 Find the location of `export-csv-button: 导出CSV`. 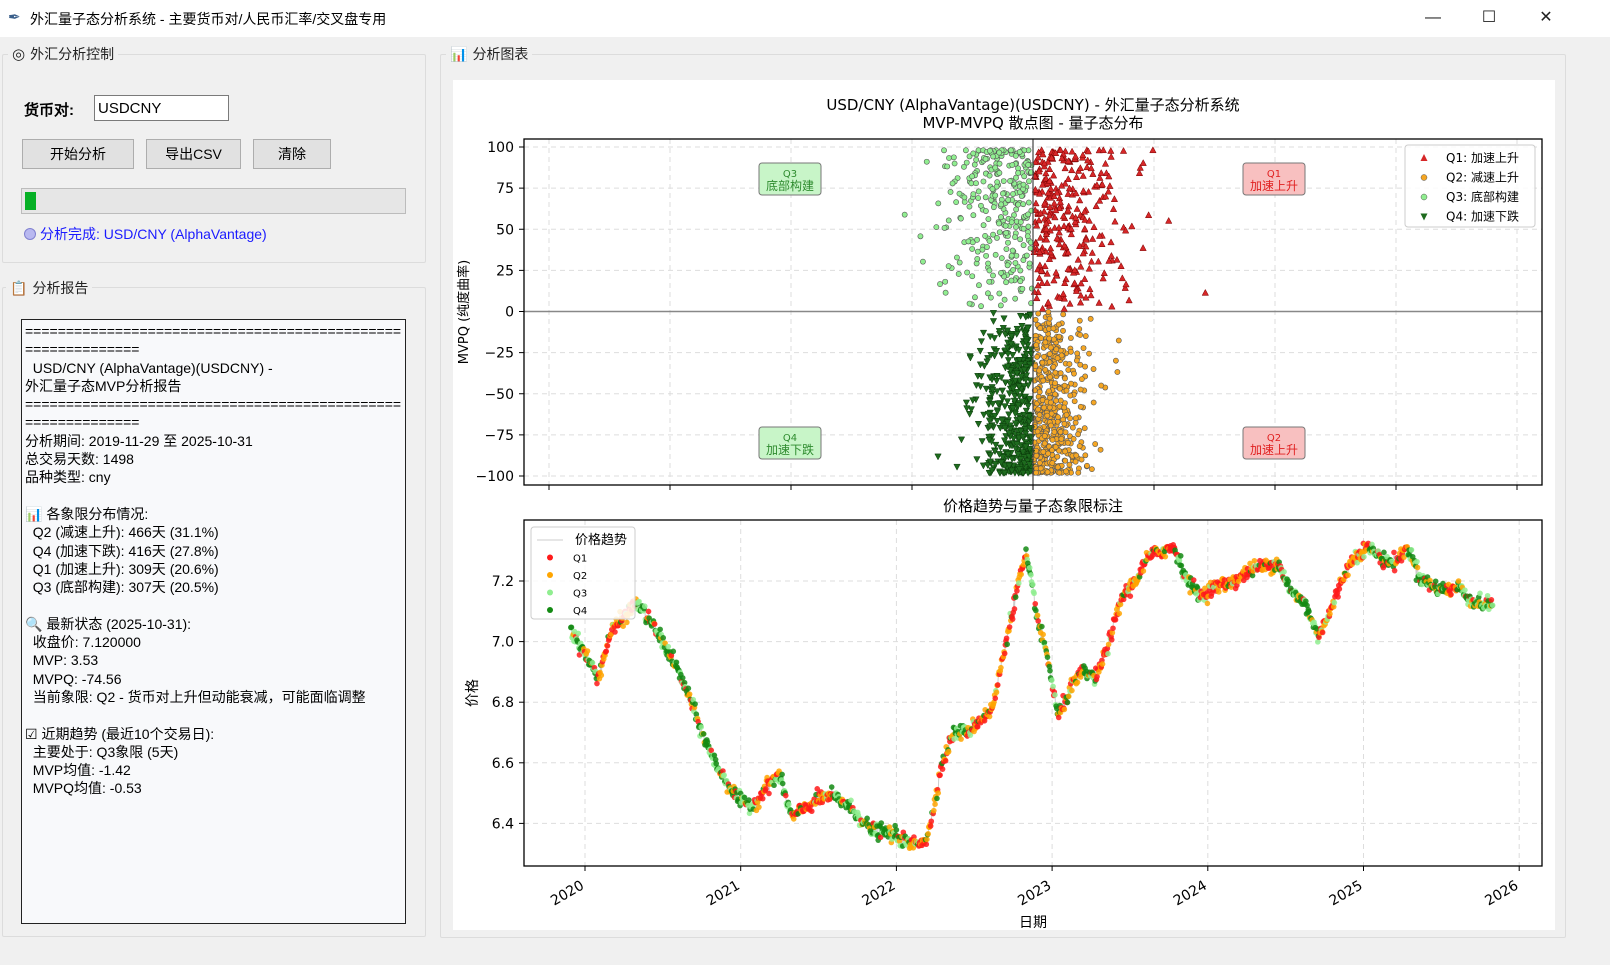

export-csv-button: 导出CSV is located at coordinates (193, 154).